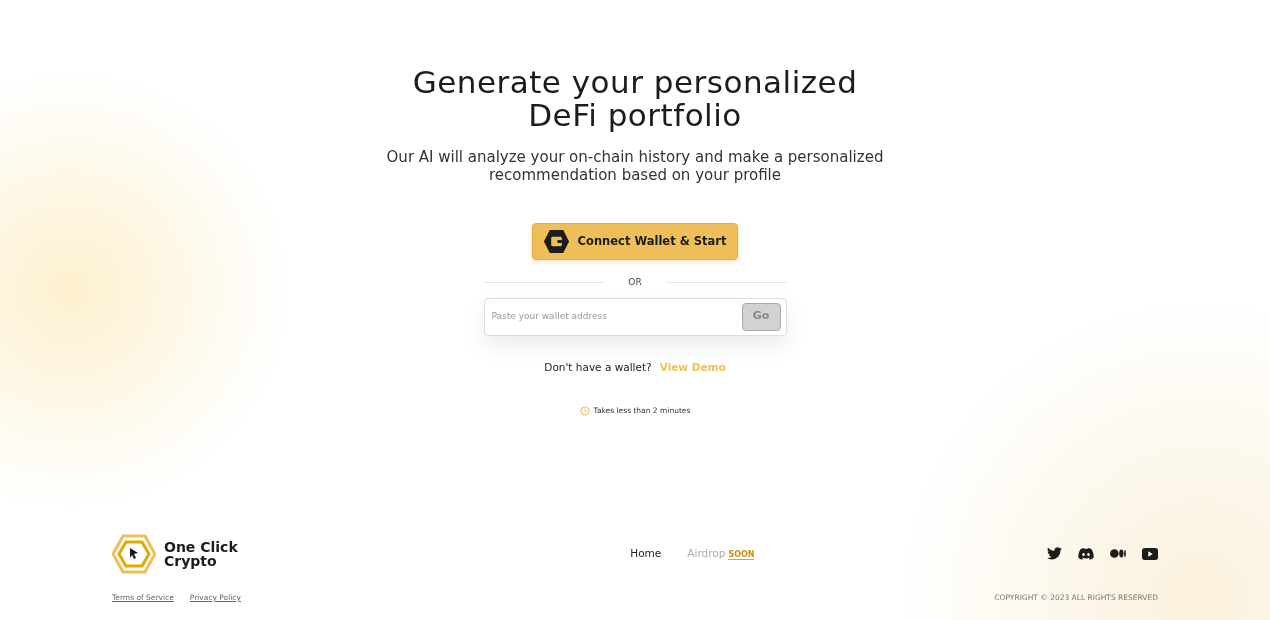 The image size is (1270, 620). What do you see at coordinates (201, 553) in the screenshot?
I see `brand-name: One Click Crypto` at bounding box center [201, 553].